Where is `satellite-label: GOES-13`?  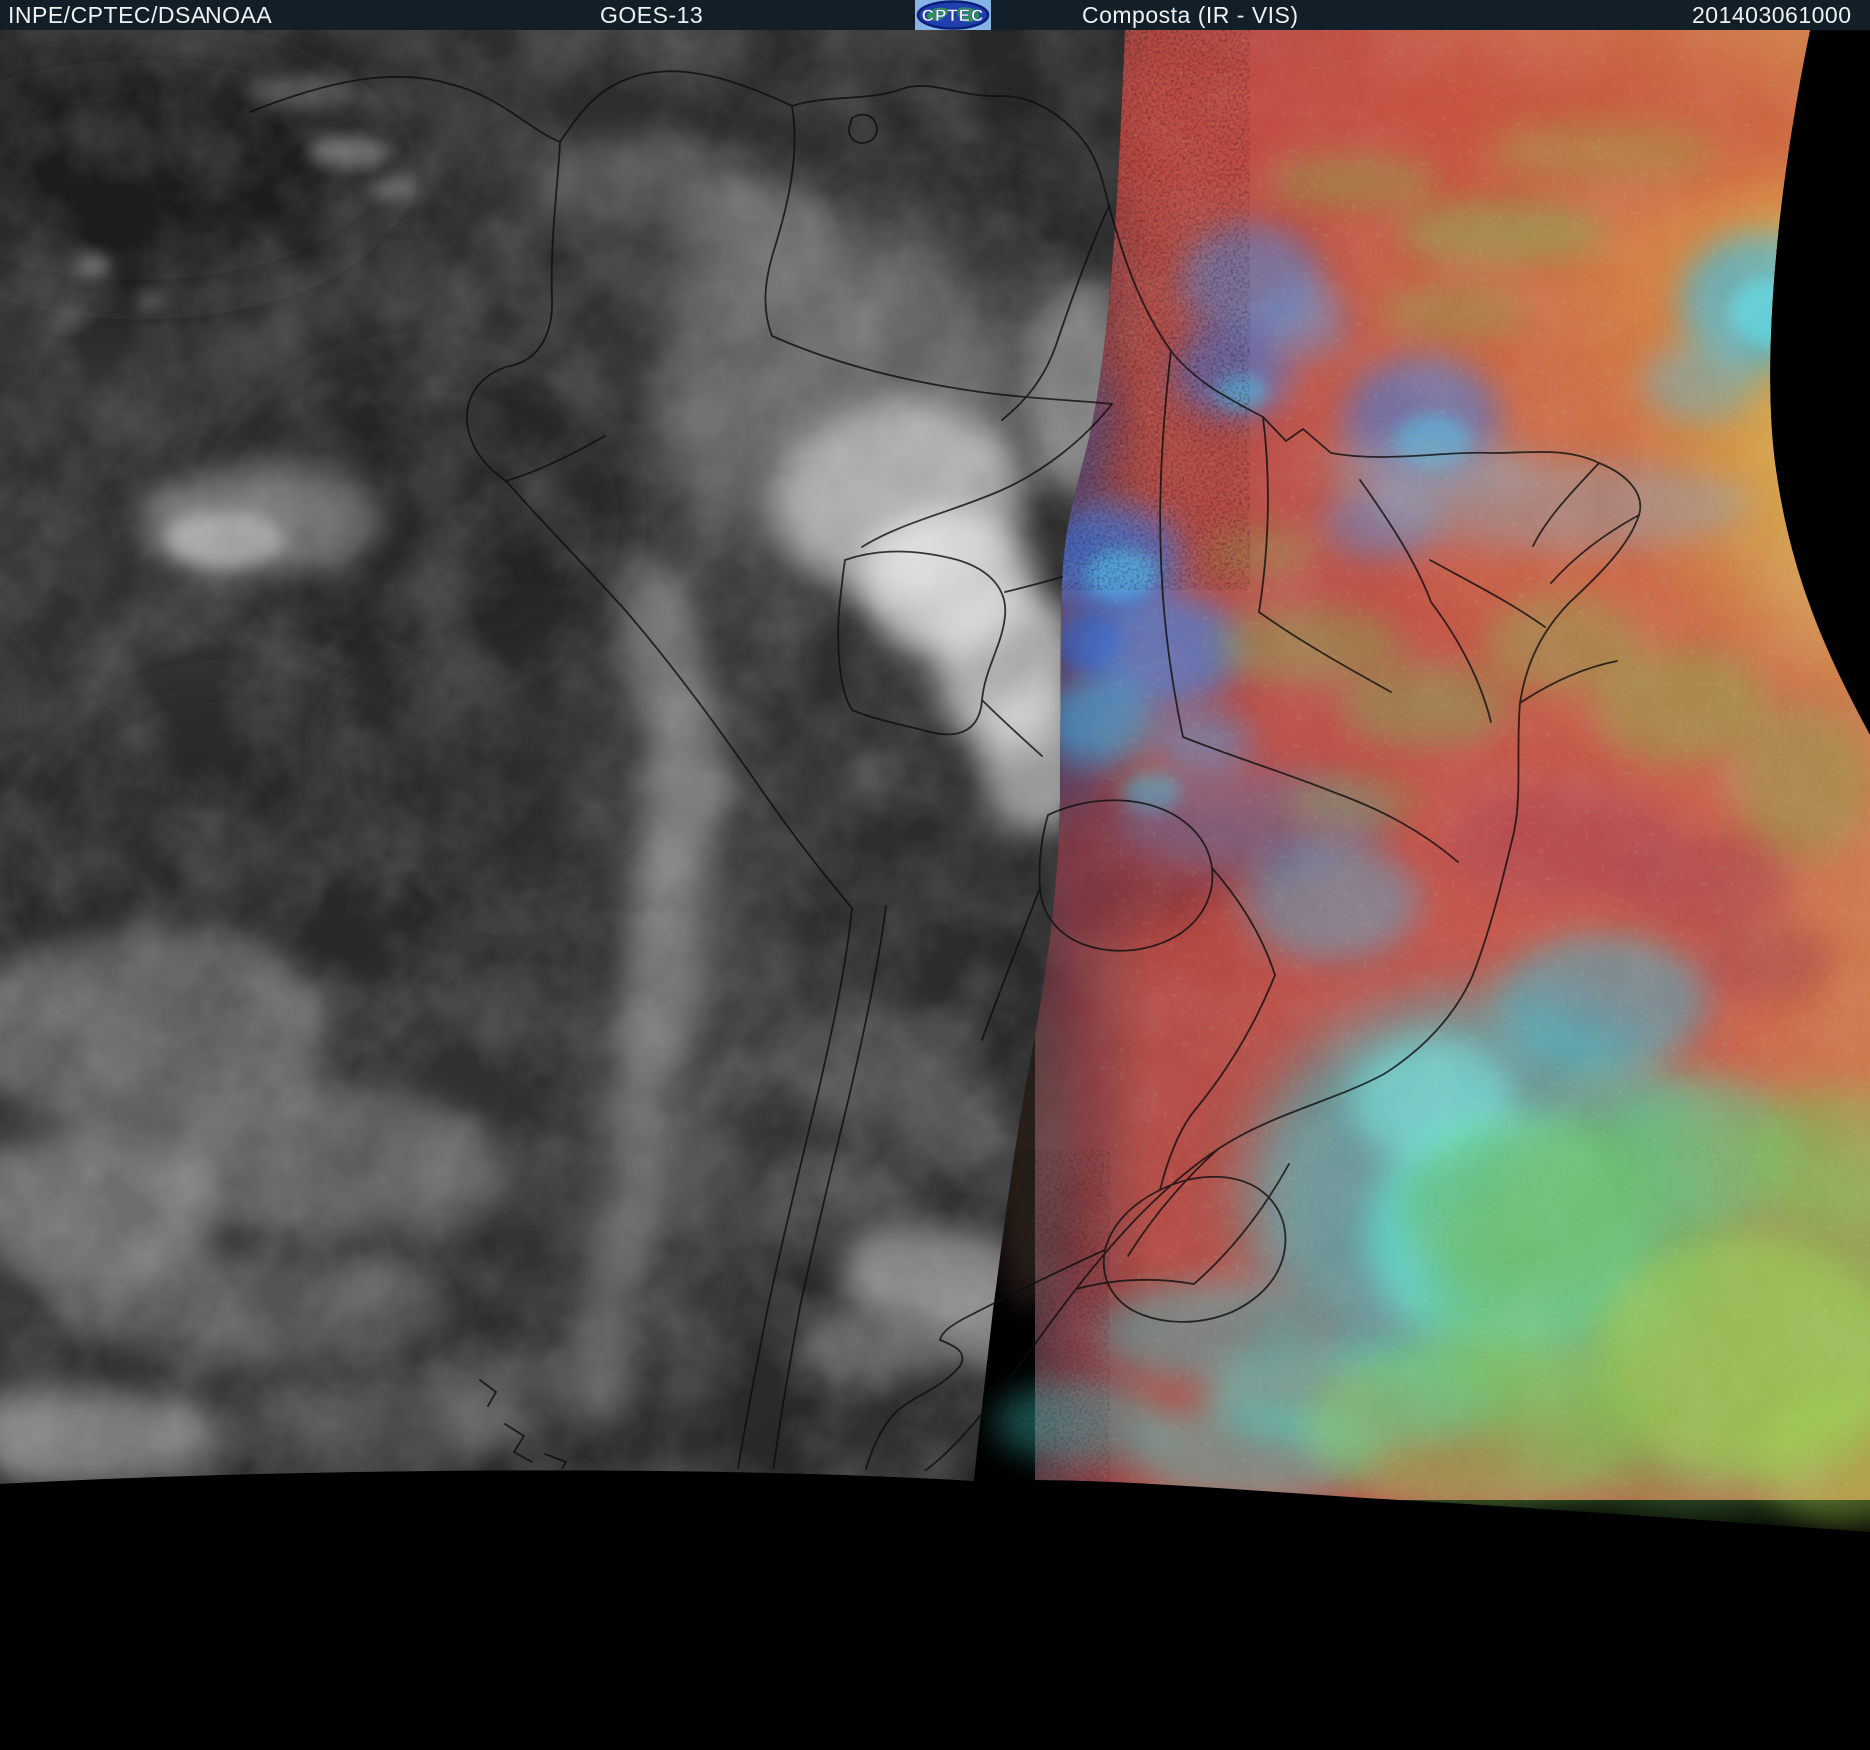
satellite-label: GOES-13 is located at coordinates (652, 15).